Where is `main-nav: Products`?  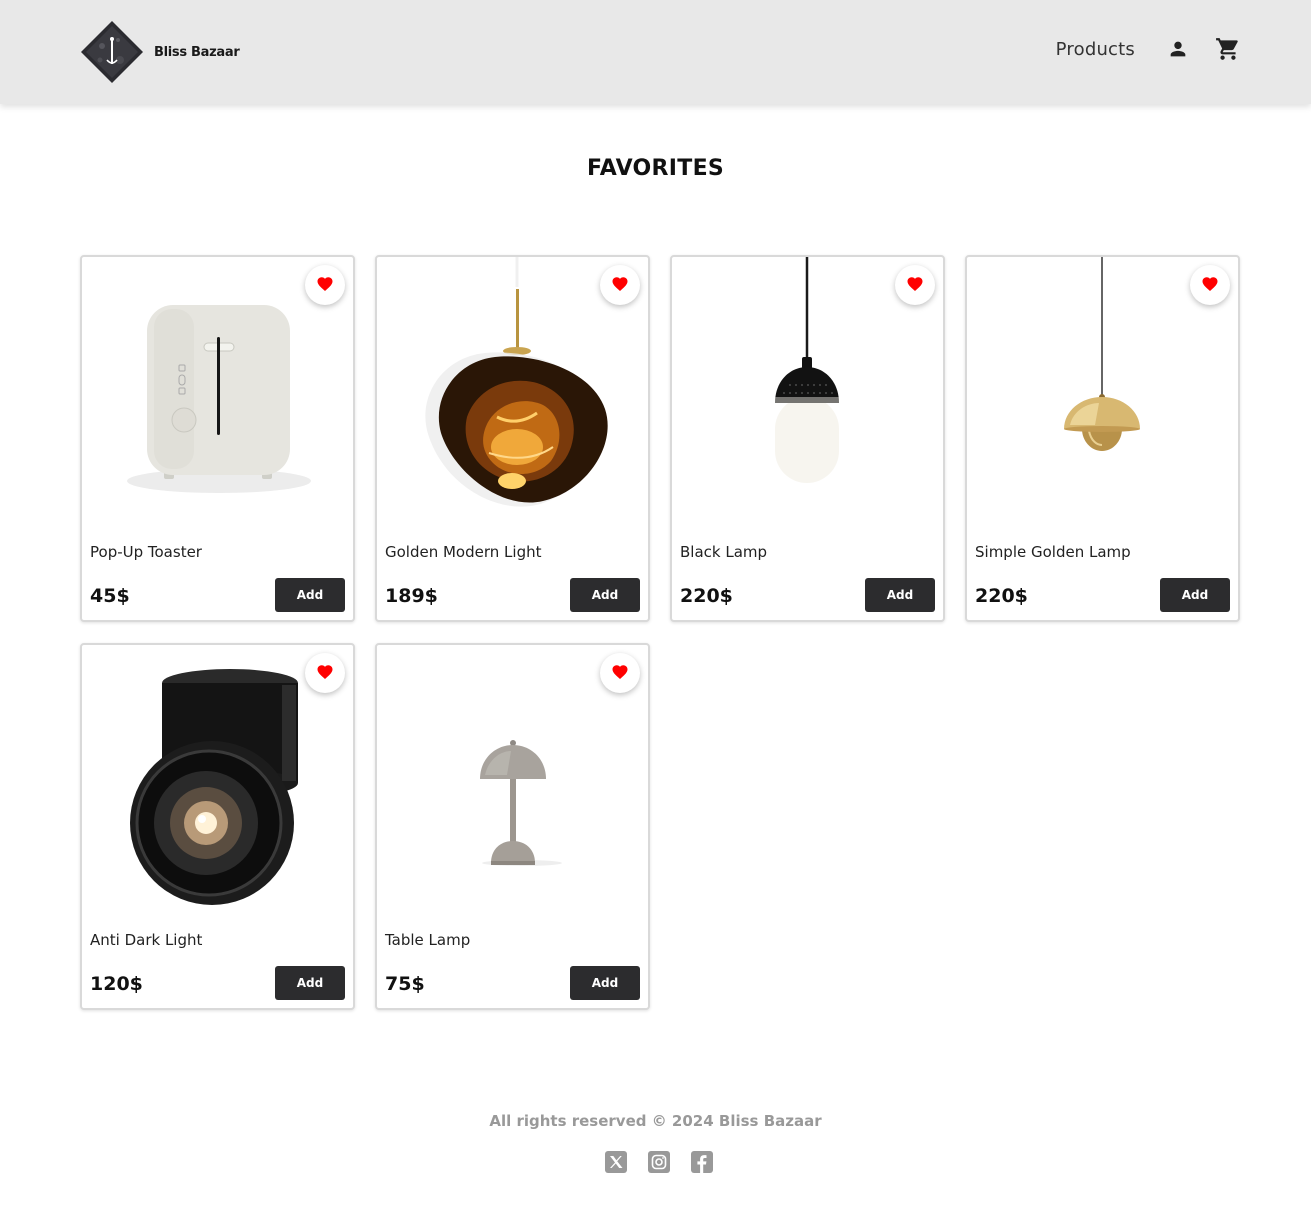 main-nav: Products is located at coordinates (1148, 49).